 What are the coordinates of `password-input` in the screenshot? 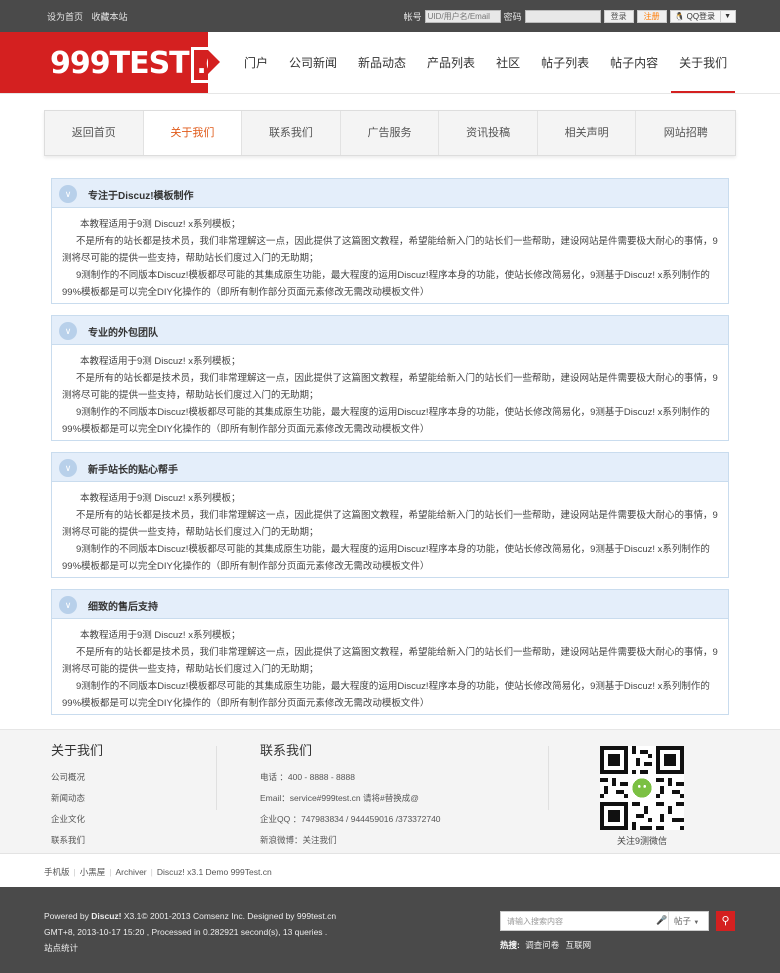 It's located at (562, 16).